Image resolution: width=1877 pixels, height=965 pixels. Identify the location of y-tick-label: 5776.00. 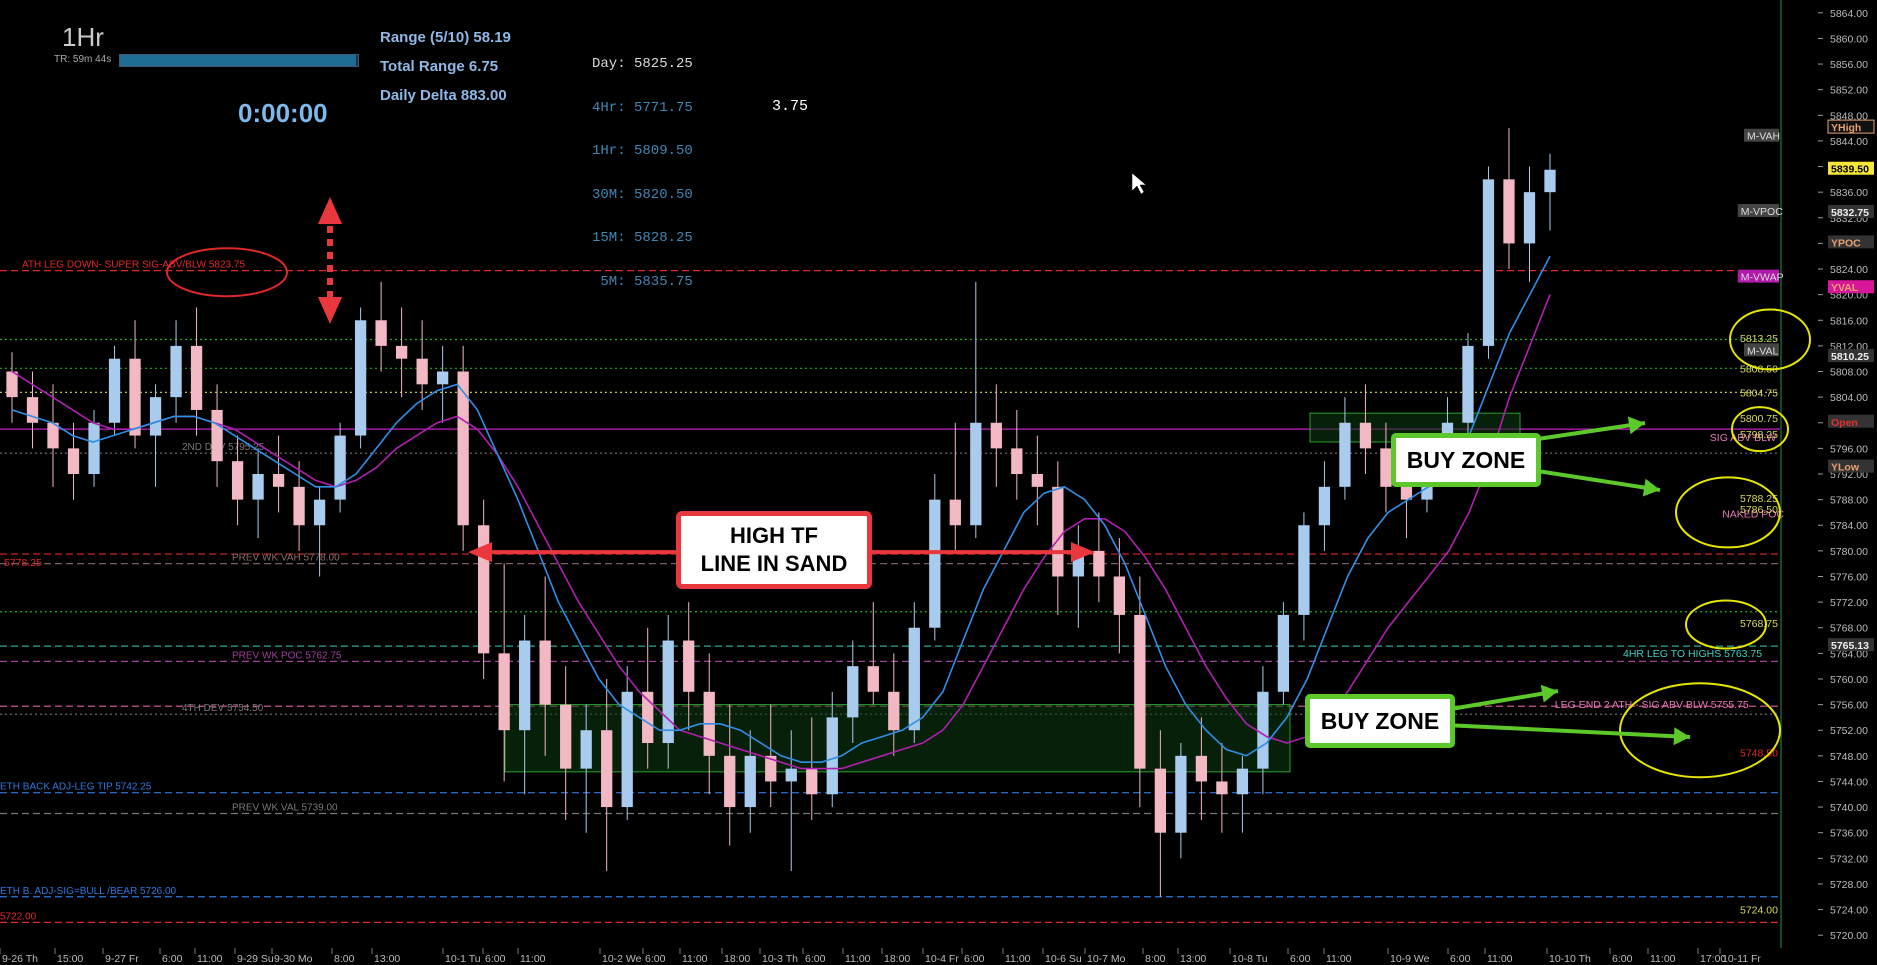
(1849, 577).